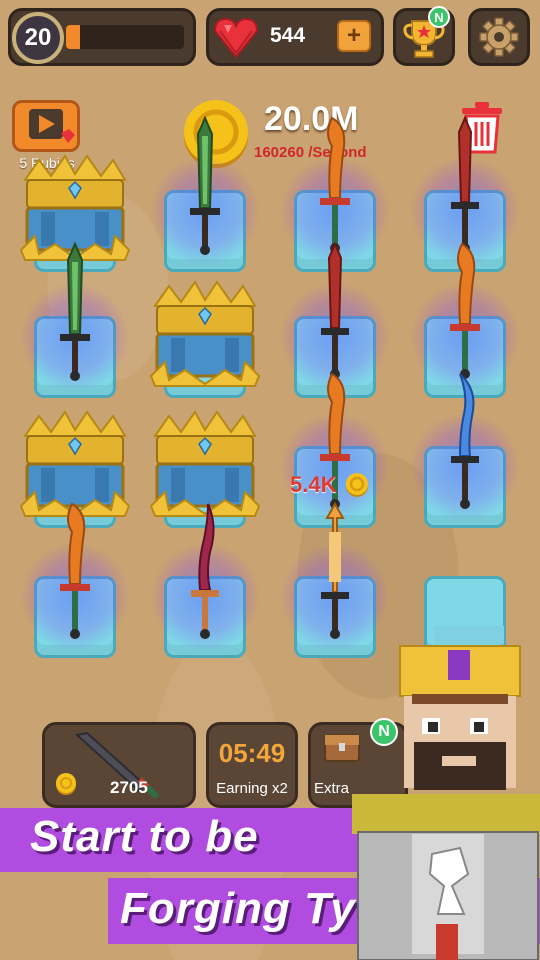 This screenshot has height=960, width=540. What do you see at coordinates (446, 793) in the screenshot?
I see `king-character` at bounding box center [446, 793].